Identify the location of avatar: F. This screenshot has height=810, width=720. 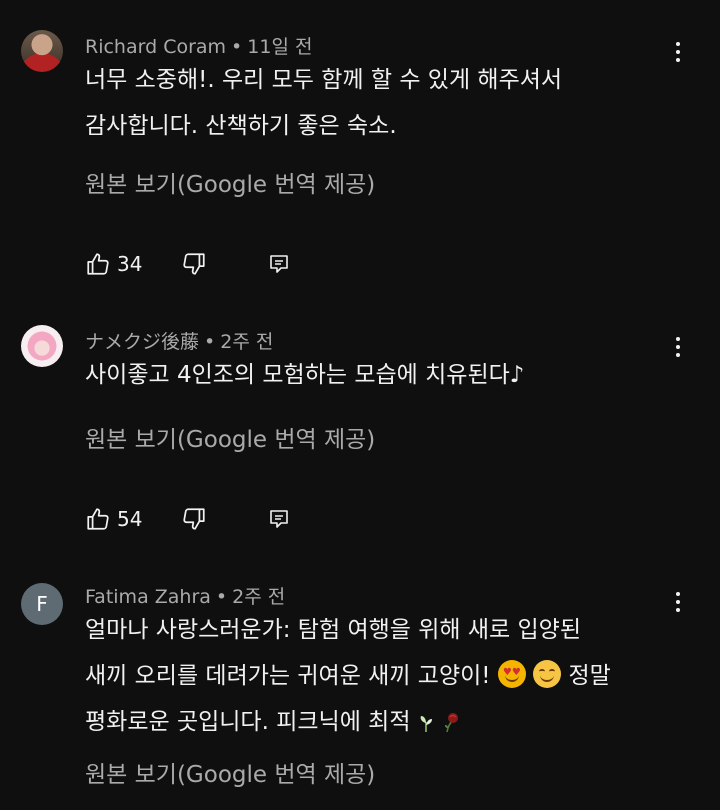
(42, 604).